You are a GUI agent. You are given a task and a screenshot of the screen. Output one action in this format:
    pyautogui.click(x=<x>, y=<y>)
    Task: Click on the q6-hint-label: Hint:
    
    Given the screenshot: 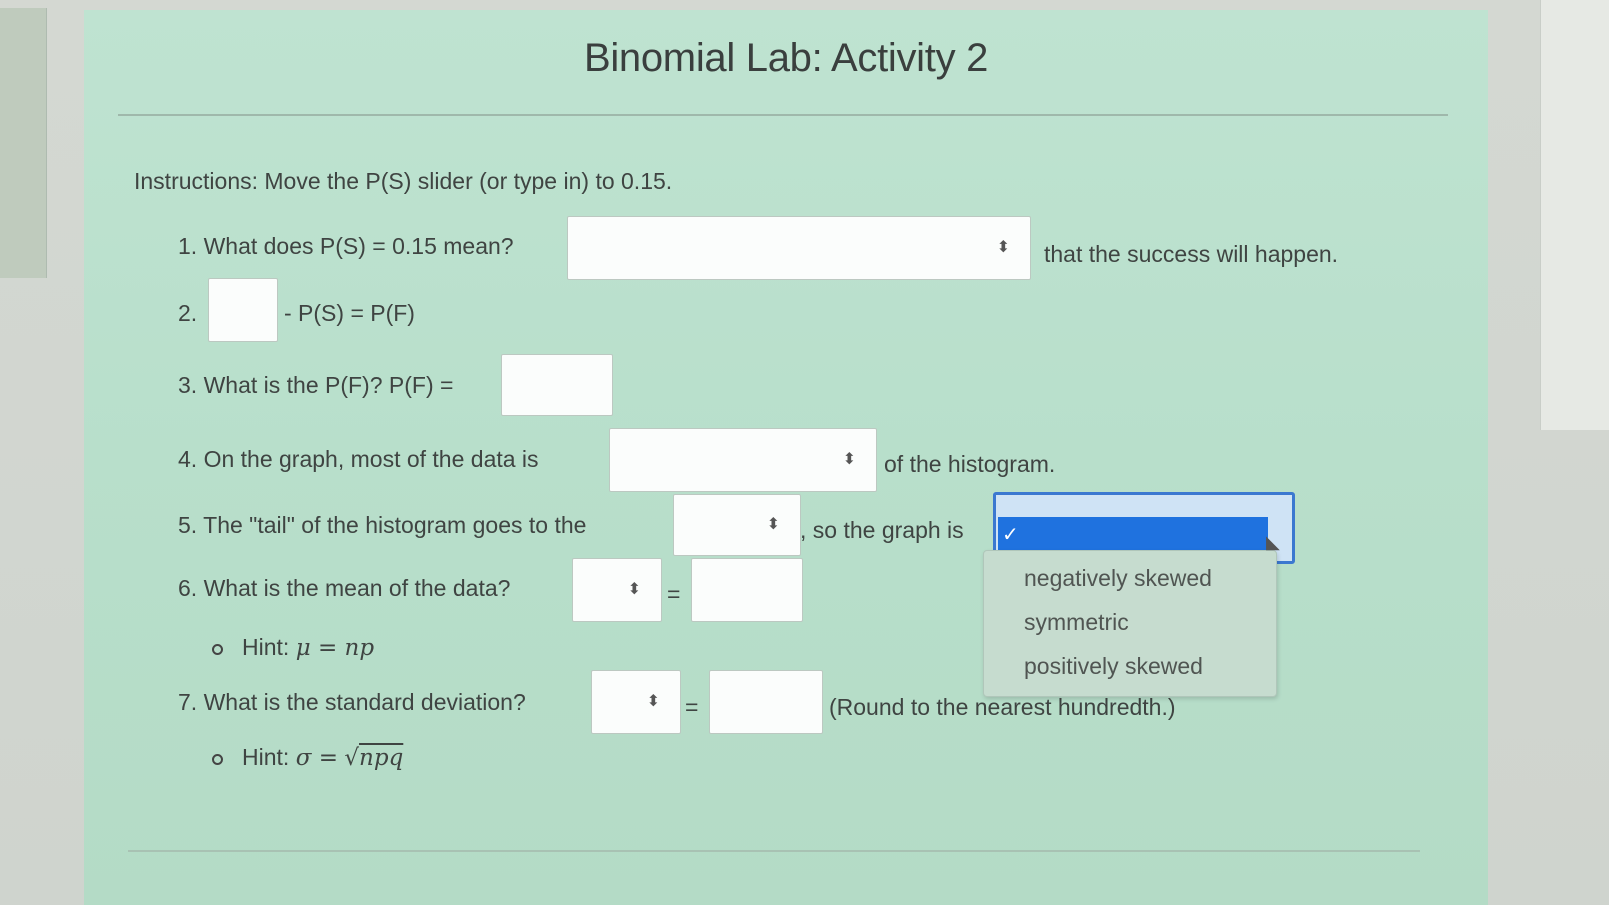 What is the action you would take?
    pyautogui.click(x=266, y=647)
    